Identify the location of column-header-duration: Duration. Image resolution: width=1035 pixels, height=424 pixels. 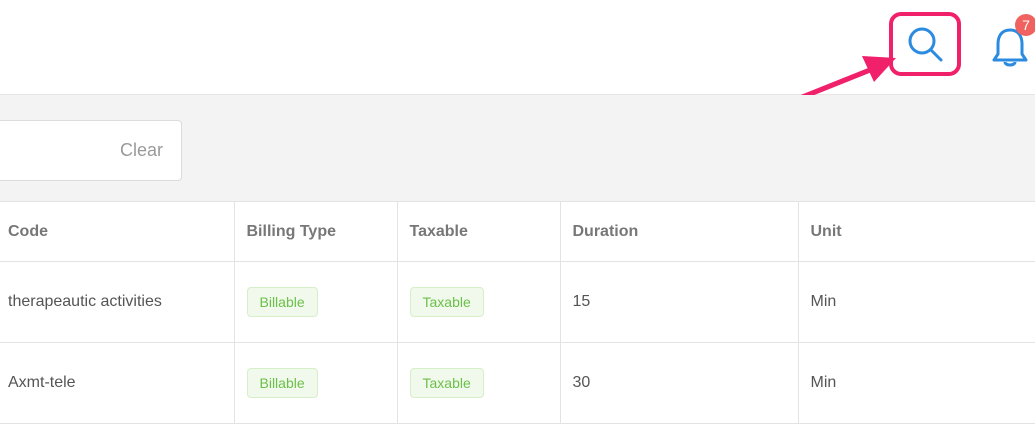
(679, 232).